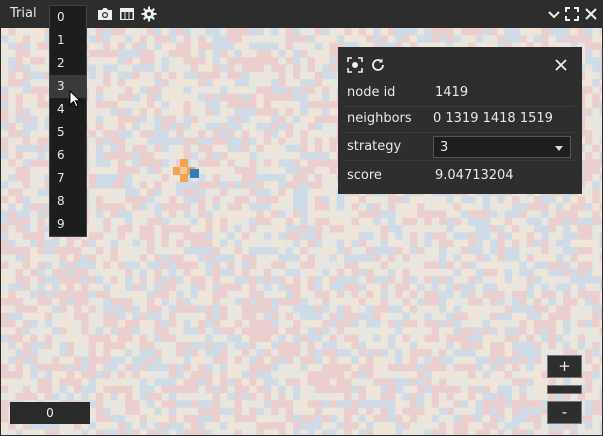 The height and width of the screenshot is (436, 603). What do you see at coordinates (554, 14) in the screenshot?
I see `chevron-down-icon` at bounding box center [554, 14].